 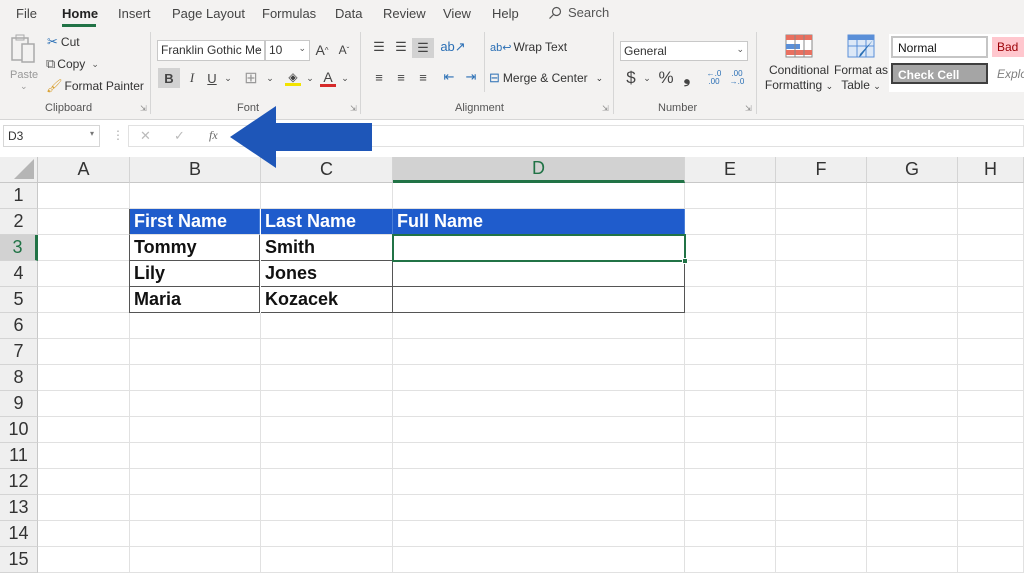 I want to click on cell-d5, so click(x=539, y=300).